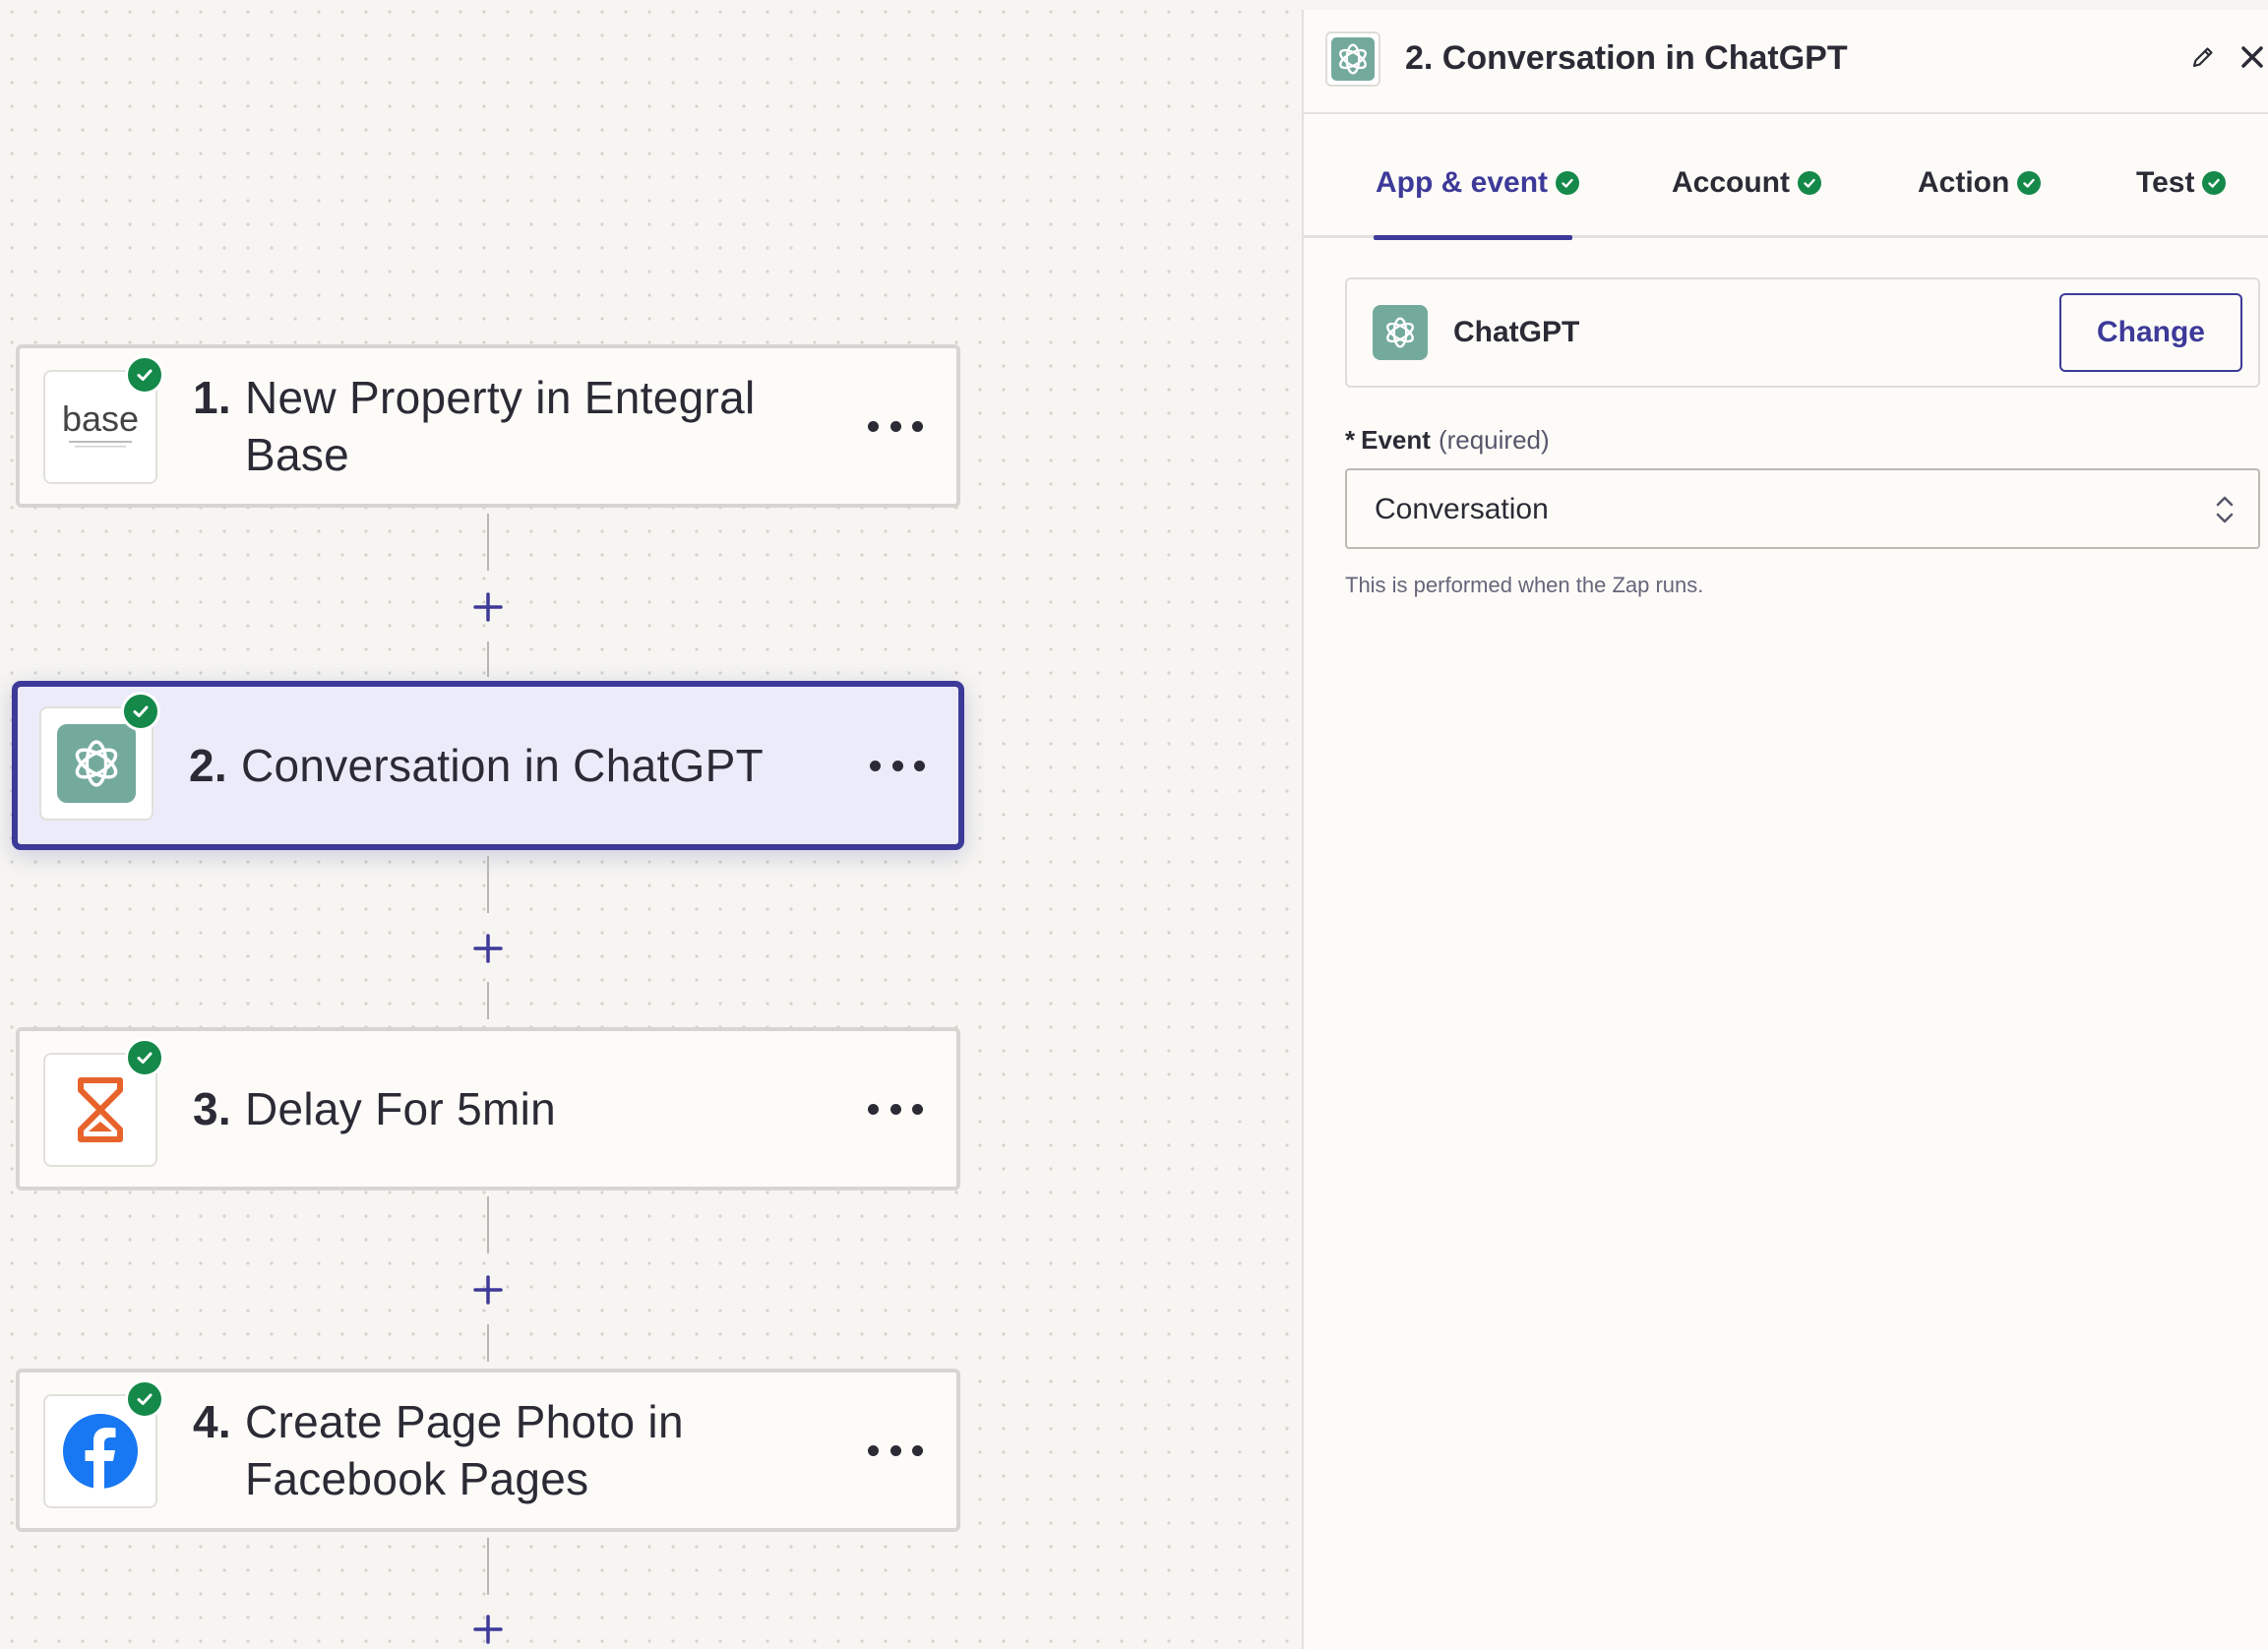 This screenshot has width=2268, height=1649. What do you see at coordinates (1478, 183) in the screenshot?
I see `tab-app-and-event: App & event` at bounding box center [1478, 183].